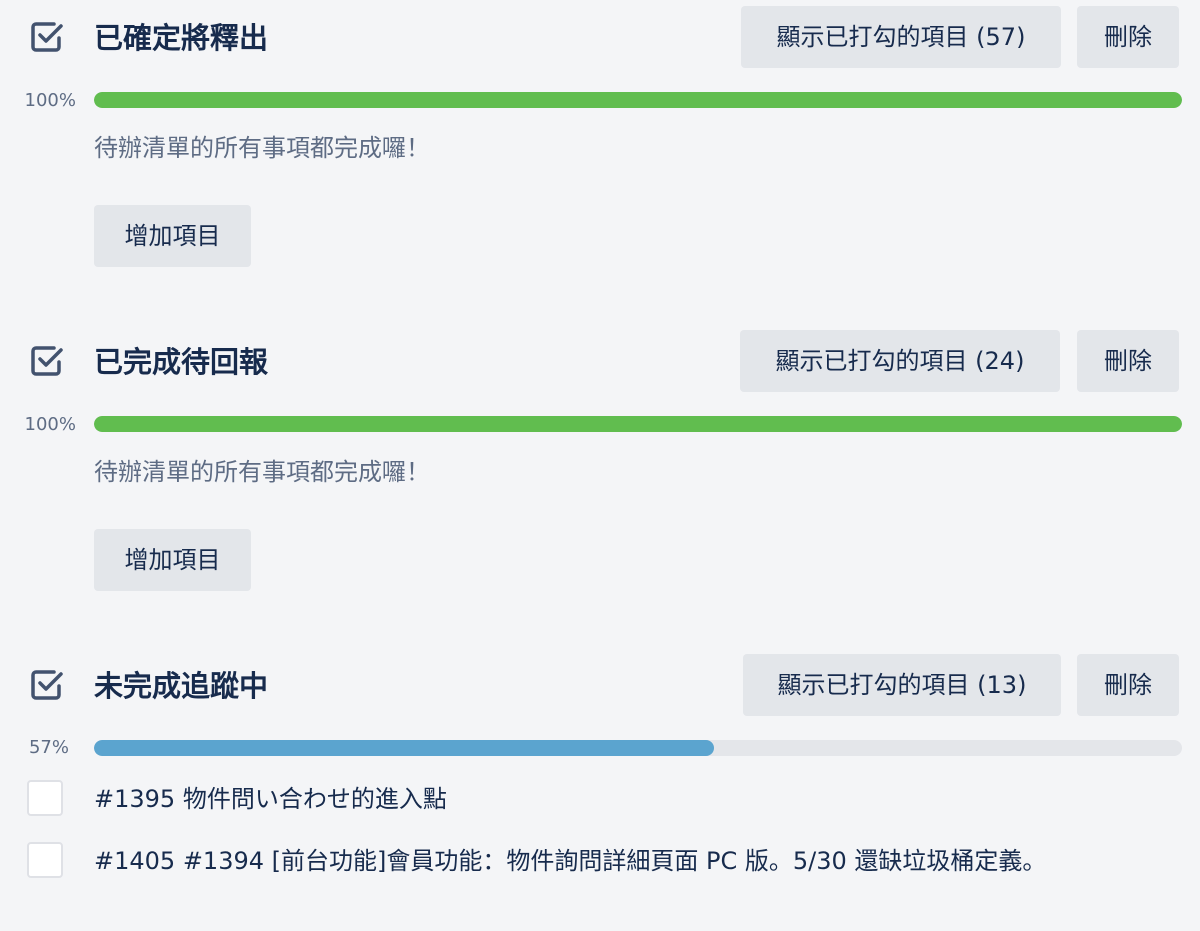 This screenshot has width=1200, height=931. What do you see at coordinates (901, 37) in the screenshot?
I see `show-checked-items-button: 顯示已打勾的項目 (57)` at bounding box center [901, 37].